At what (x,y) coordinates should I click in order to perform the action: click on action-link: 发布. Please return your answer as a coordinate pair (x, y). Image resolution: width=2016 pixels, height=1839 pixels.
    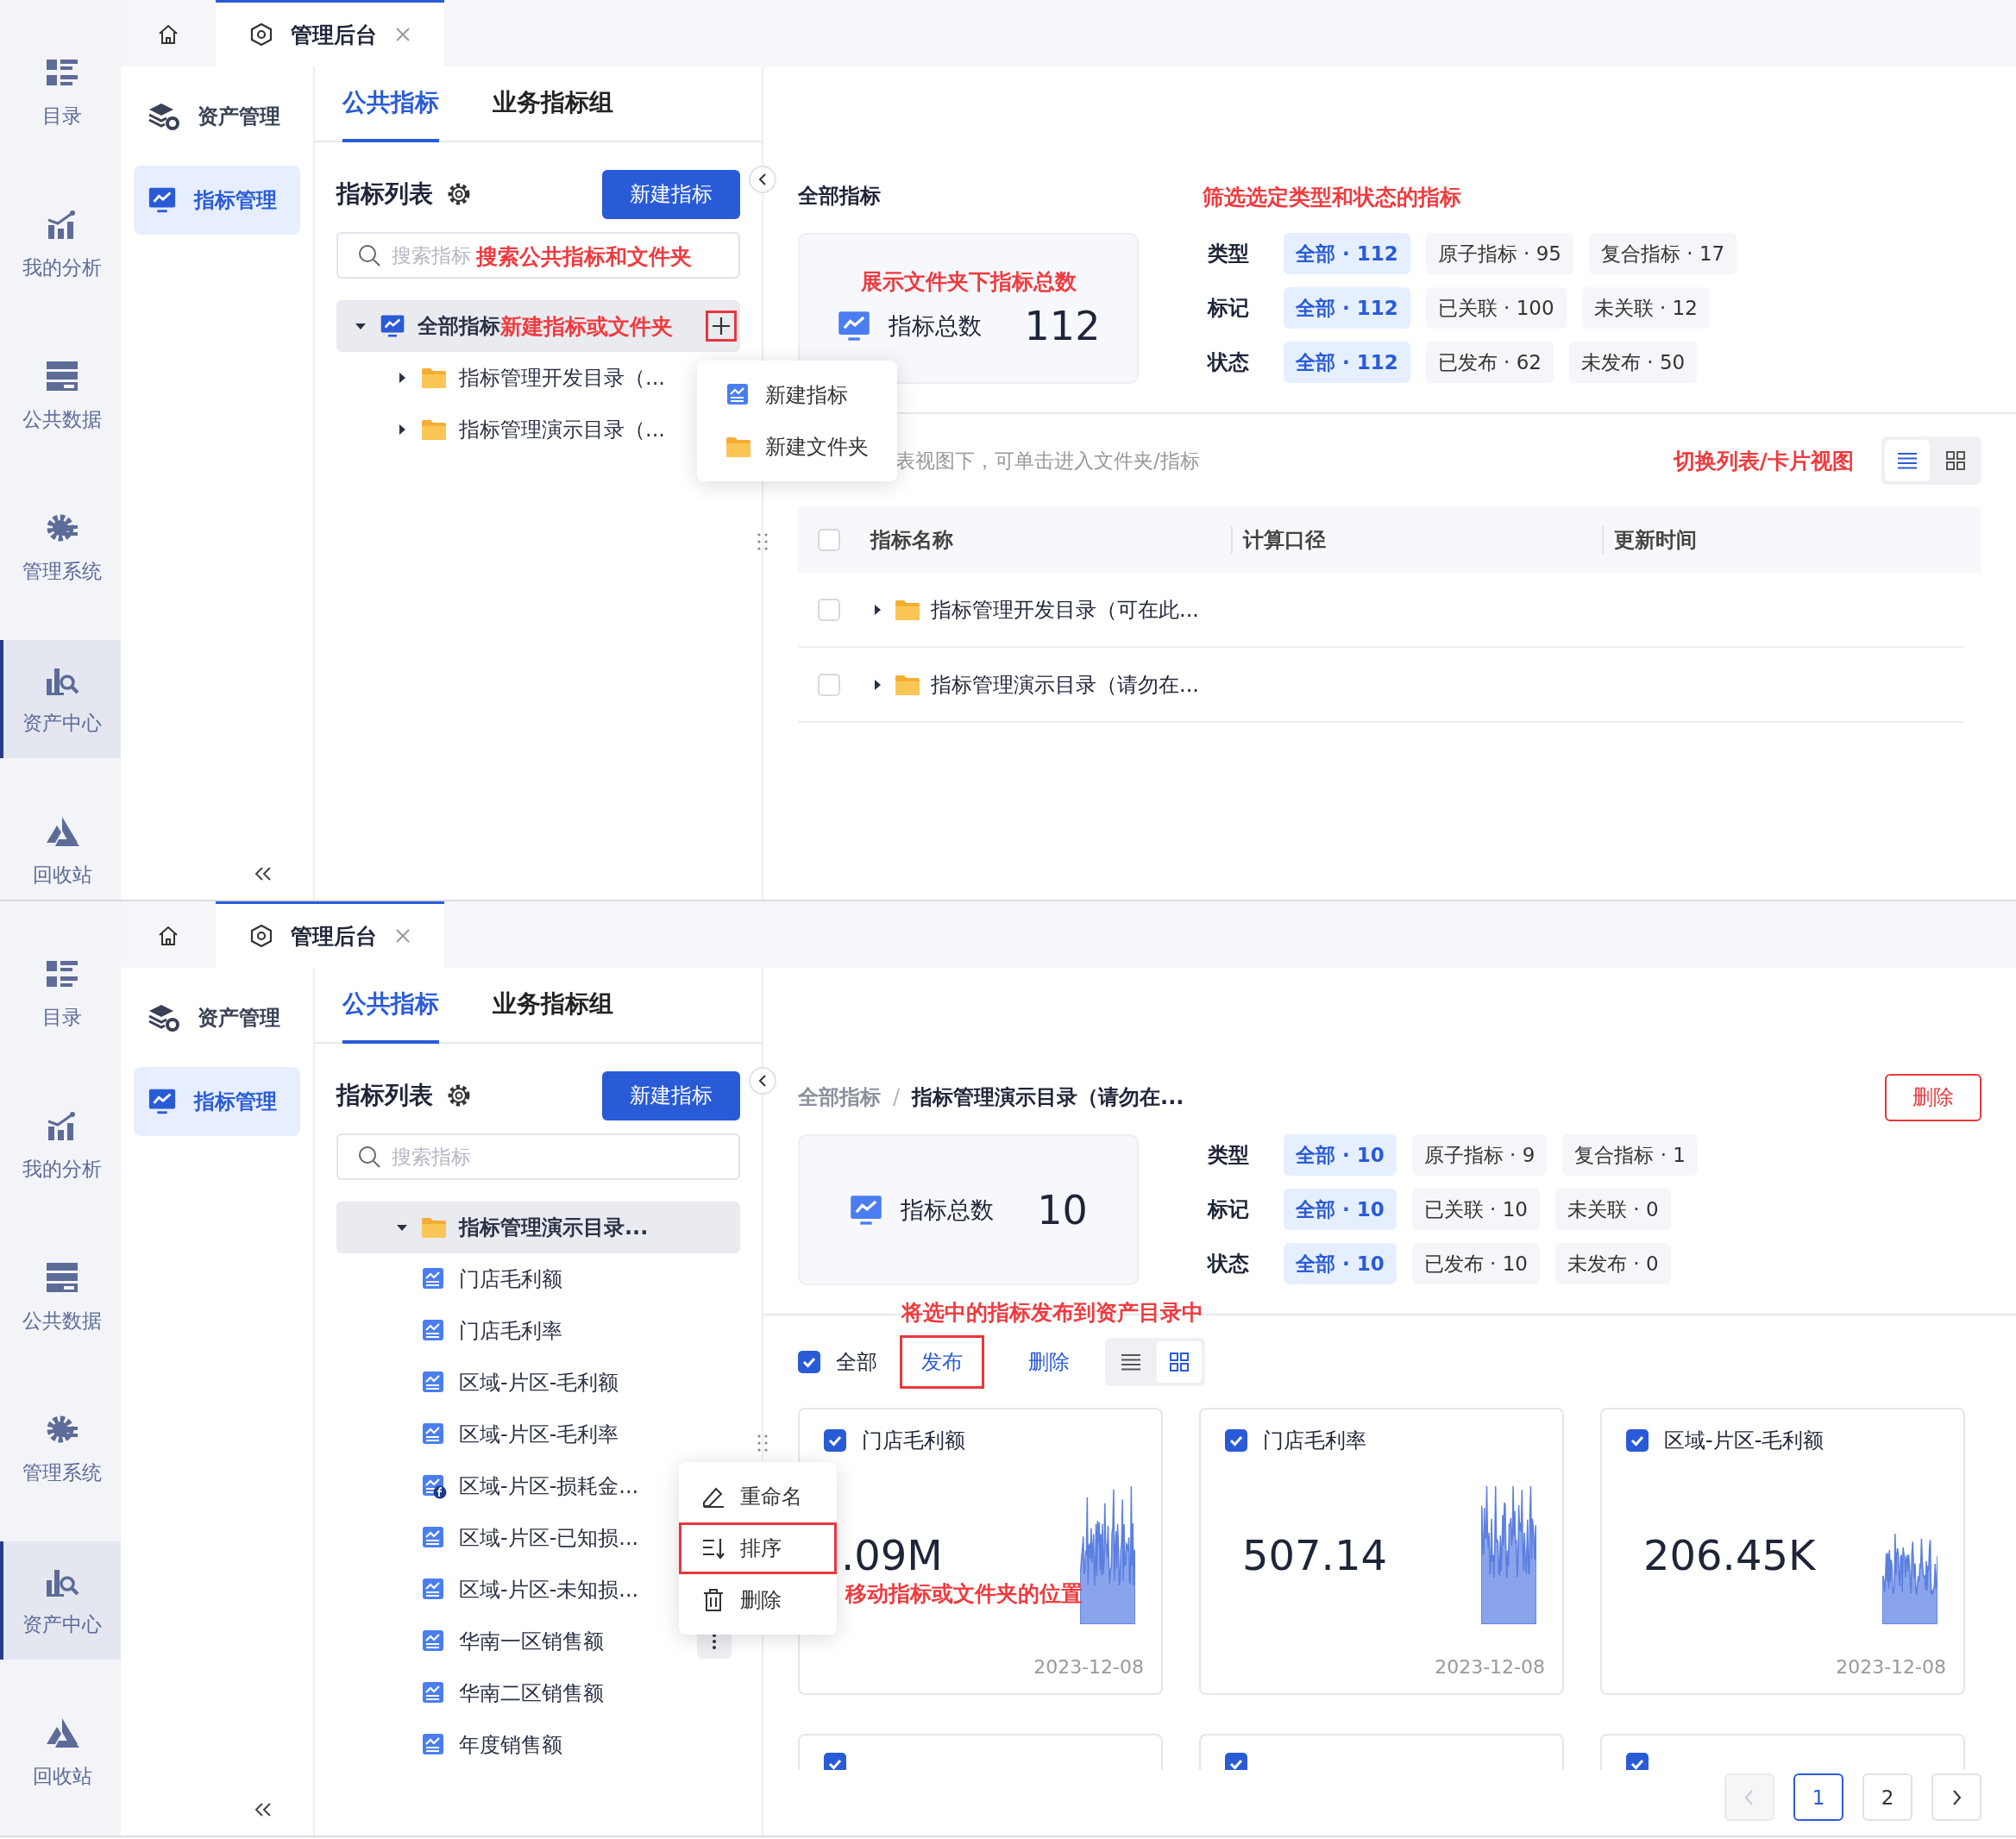
    Looking at the image, I should click on (942, 1362).